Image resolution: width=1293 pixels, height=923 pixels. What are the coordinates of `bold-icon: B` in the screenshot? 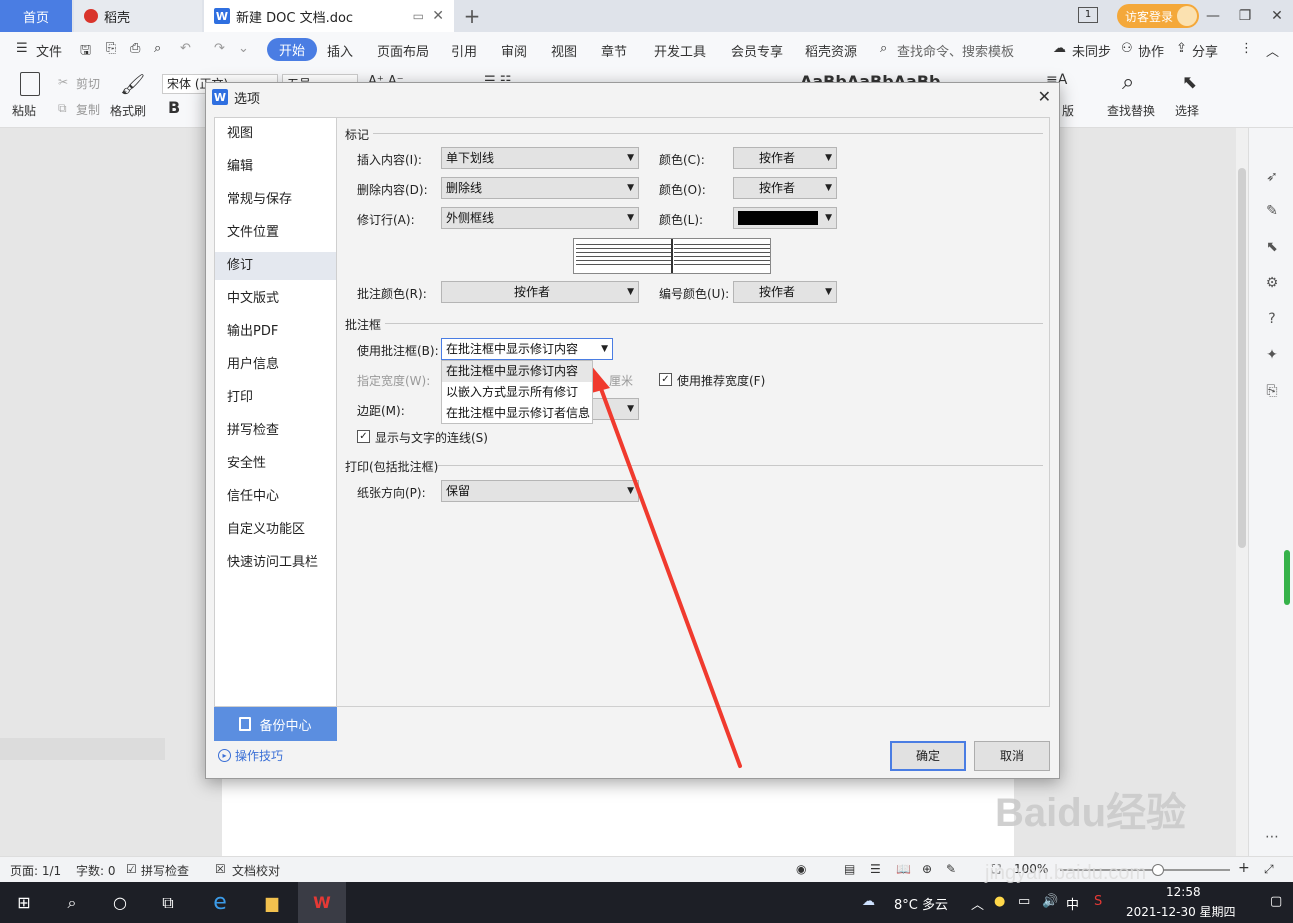 It's located at (174, 107).